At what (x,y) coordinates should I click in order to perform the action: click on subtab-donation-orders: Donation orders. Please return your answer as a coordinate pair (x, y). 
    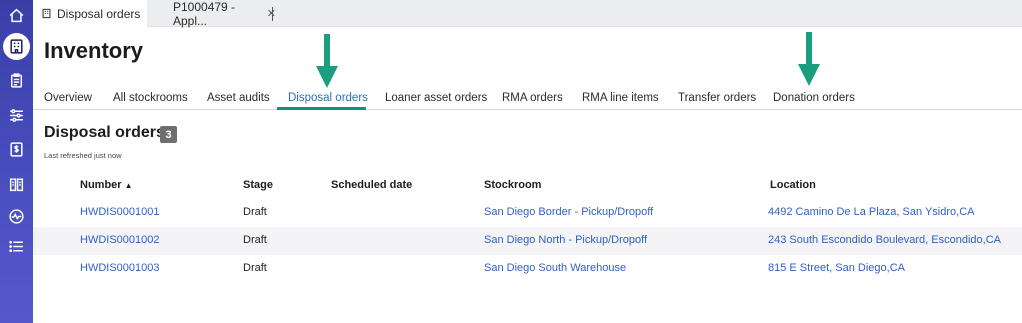
    Looking at the image, I should click on (814, 98).